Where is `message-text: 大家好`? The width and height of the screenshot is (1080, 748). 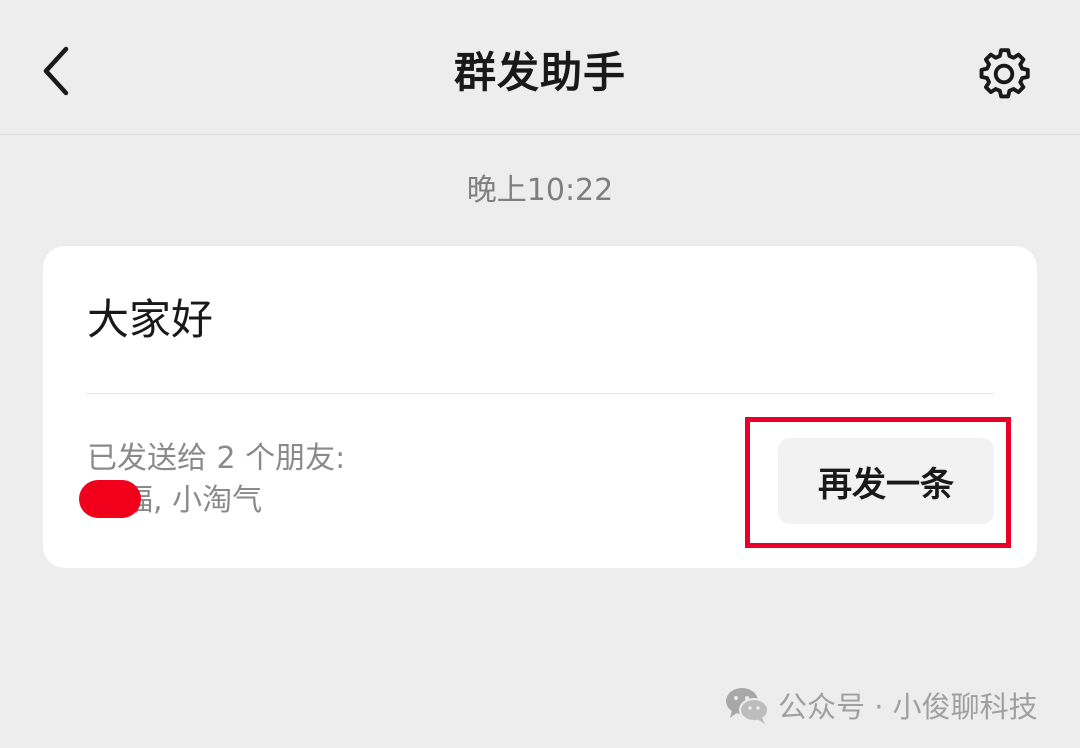 message-text: 大家好 is located at coordinates (150, 319).